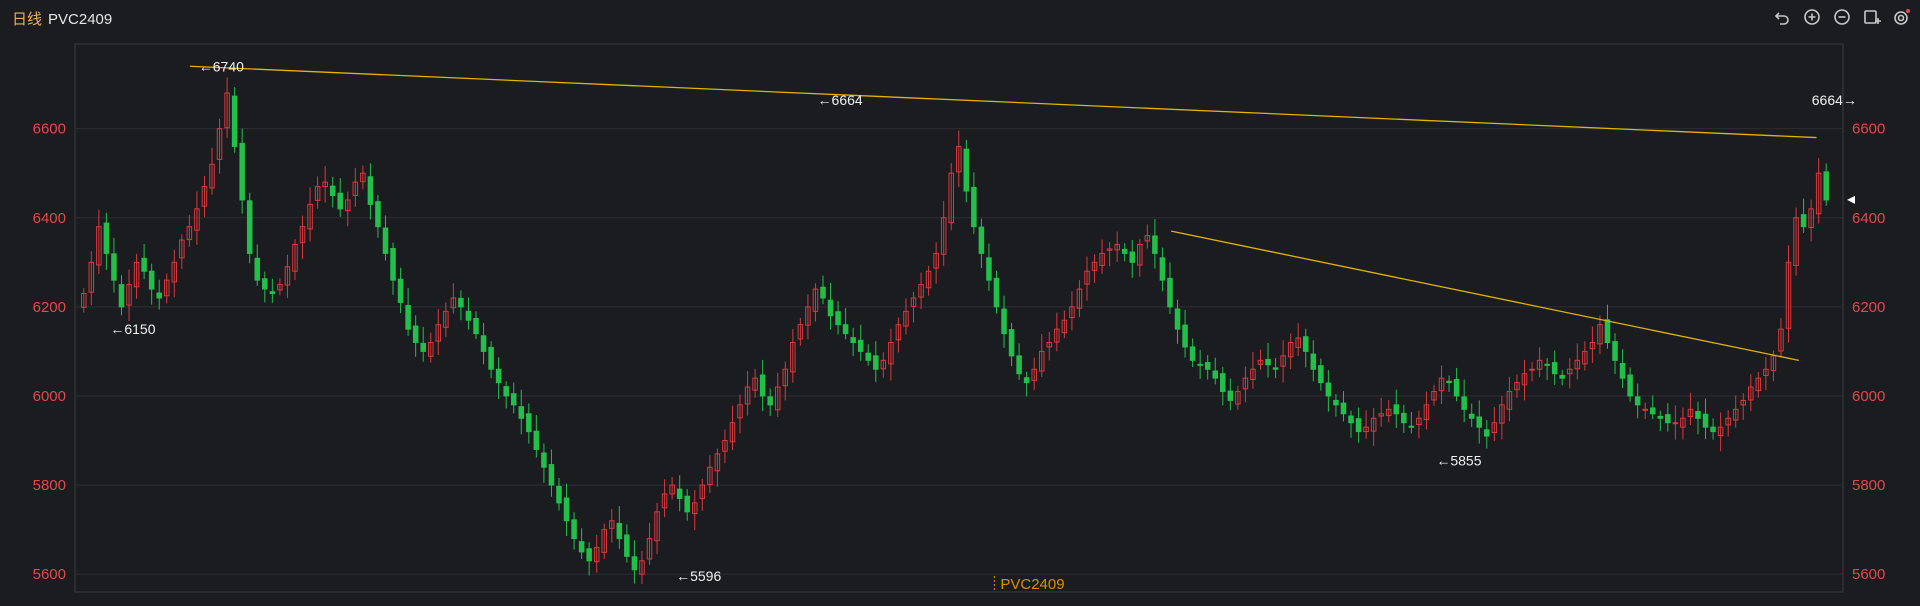 This screenshot has width=1920, height=606. Describe the element at coordinates (1868, 218) in the screenshot. I see `y-tick-label-right: 6400` at that location.